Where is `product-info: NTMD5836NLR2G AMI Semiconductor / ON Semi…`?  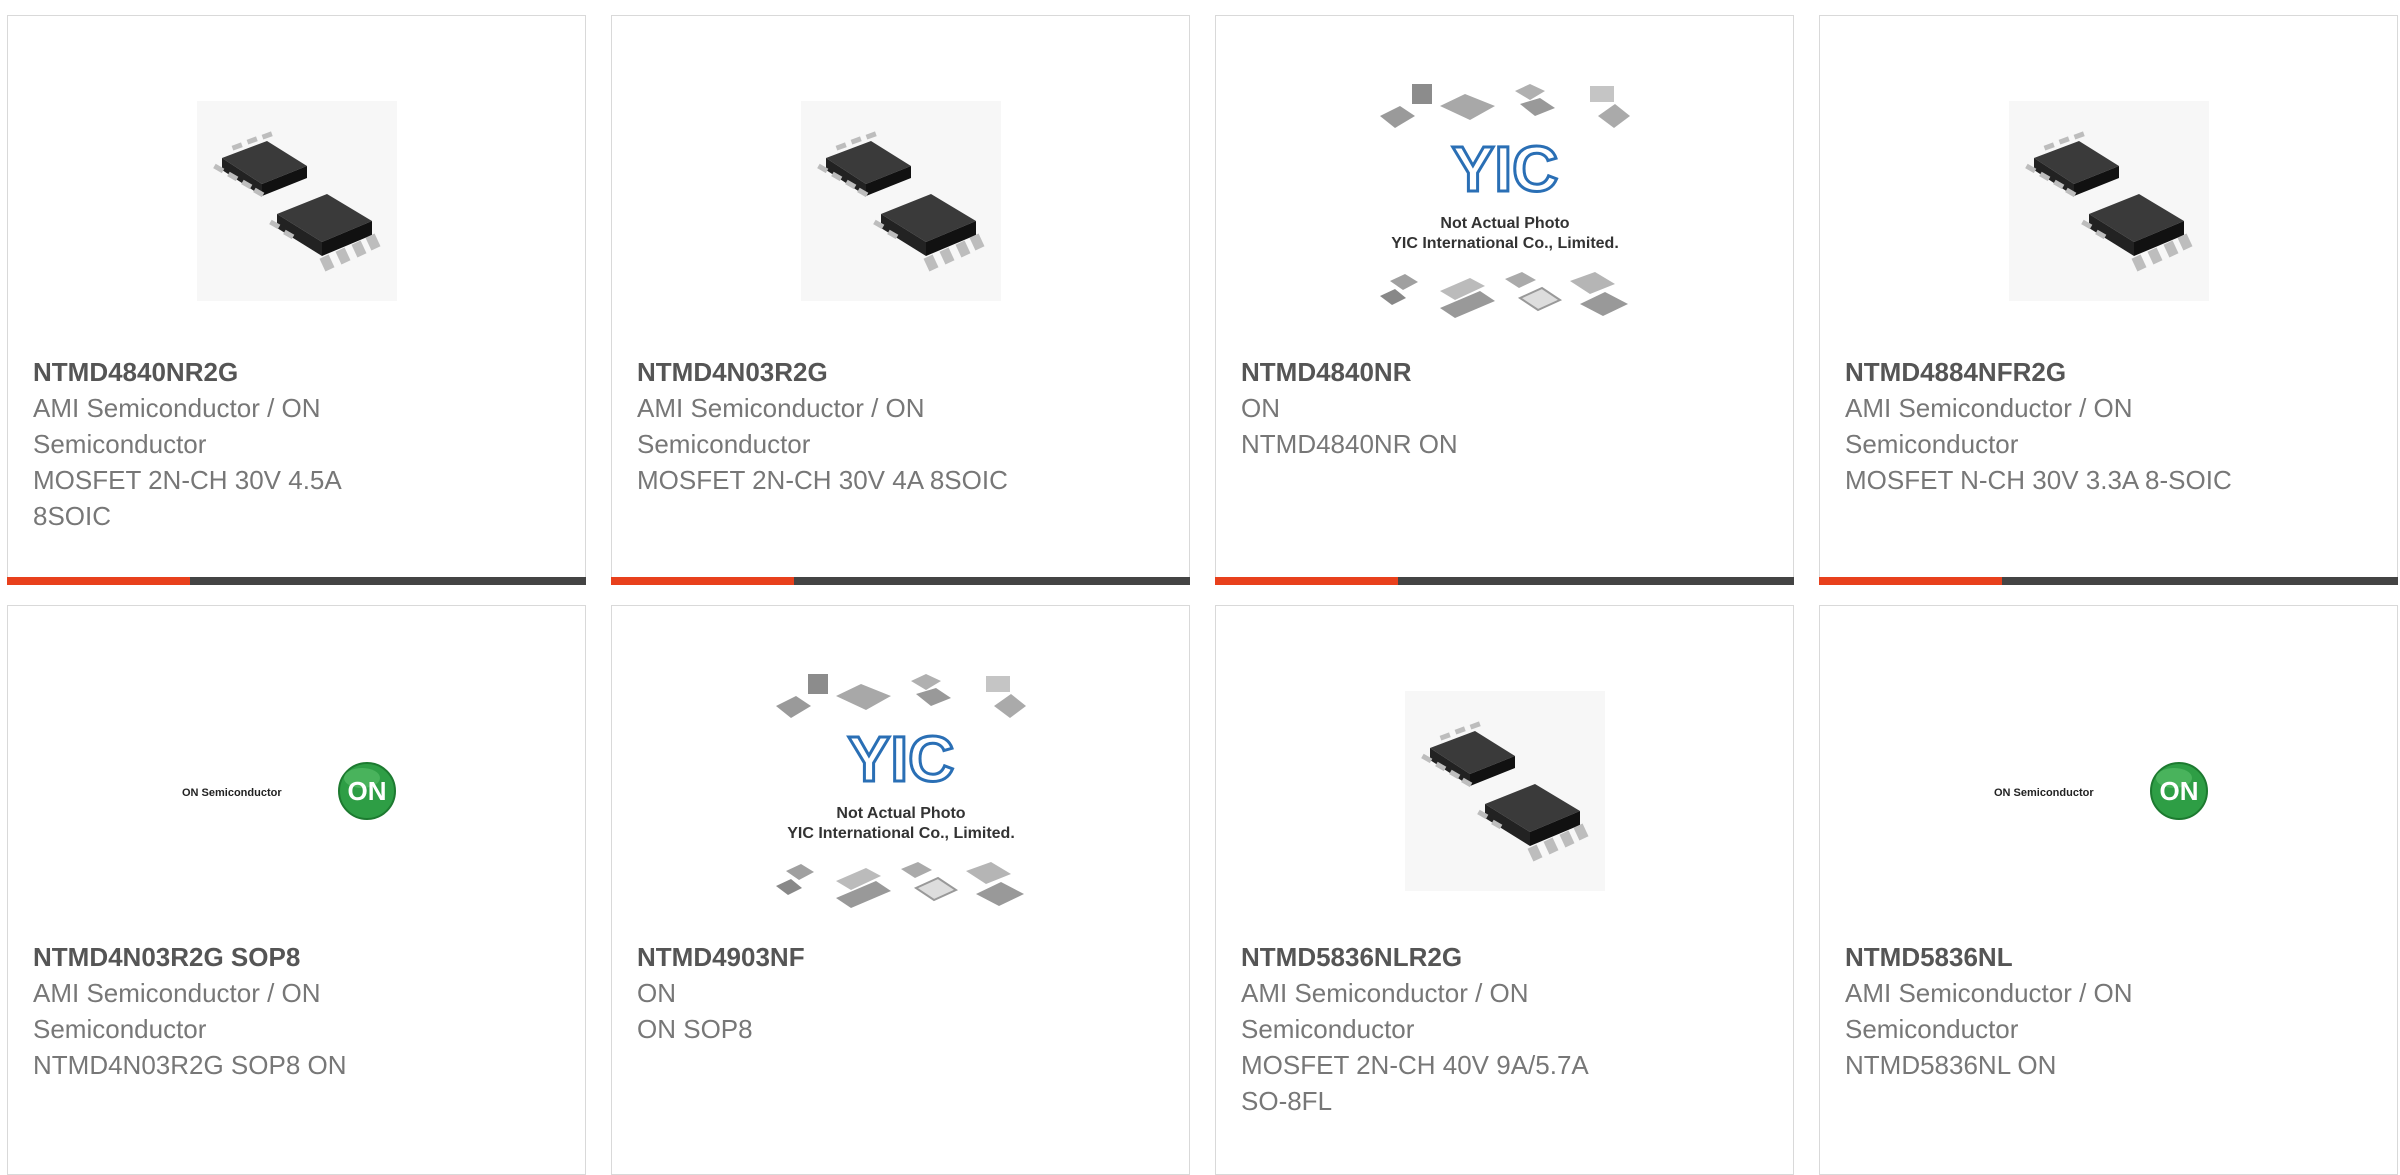 product-info: NTMD5836NLR2G AMI Semiconductor / ON Semi… is located at coordinates (1504, 1029).